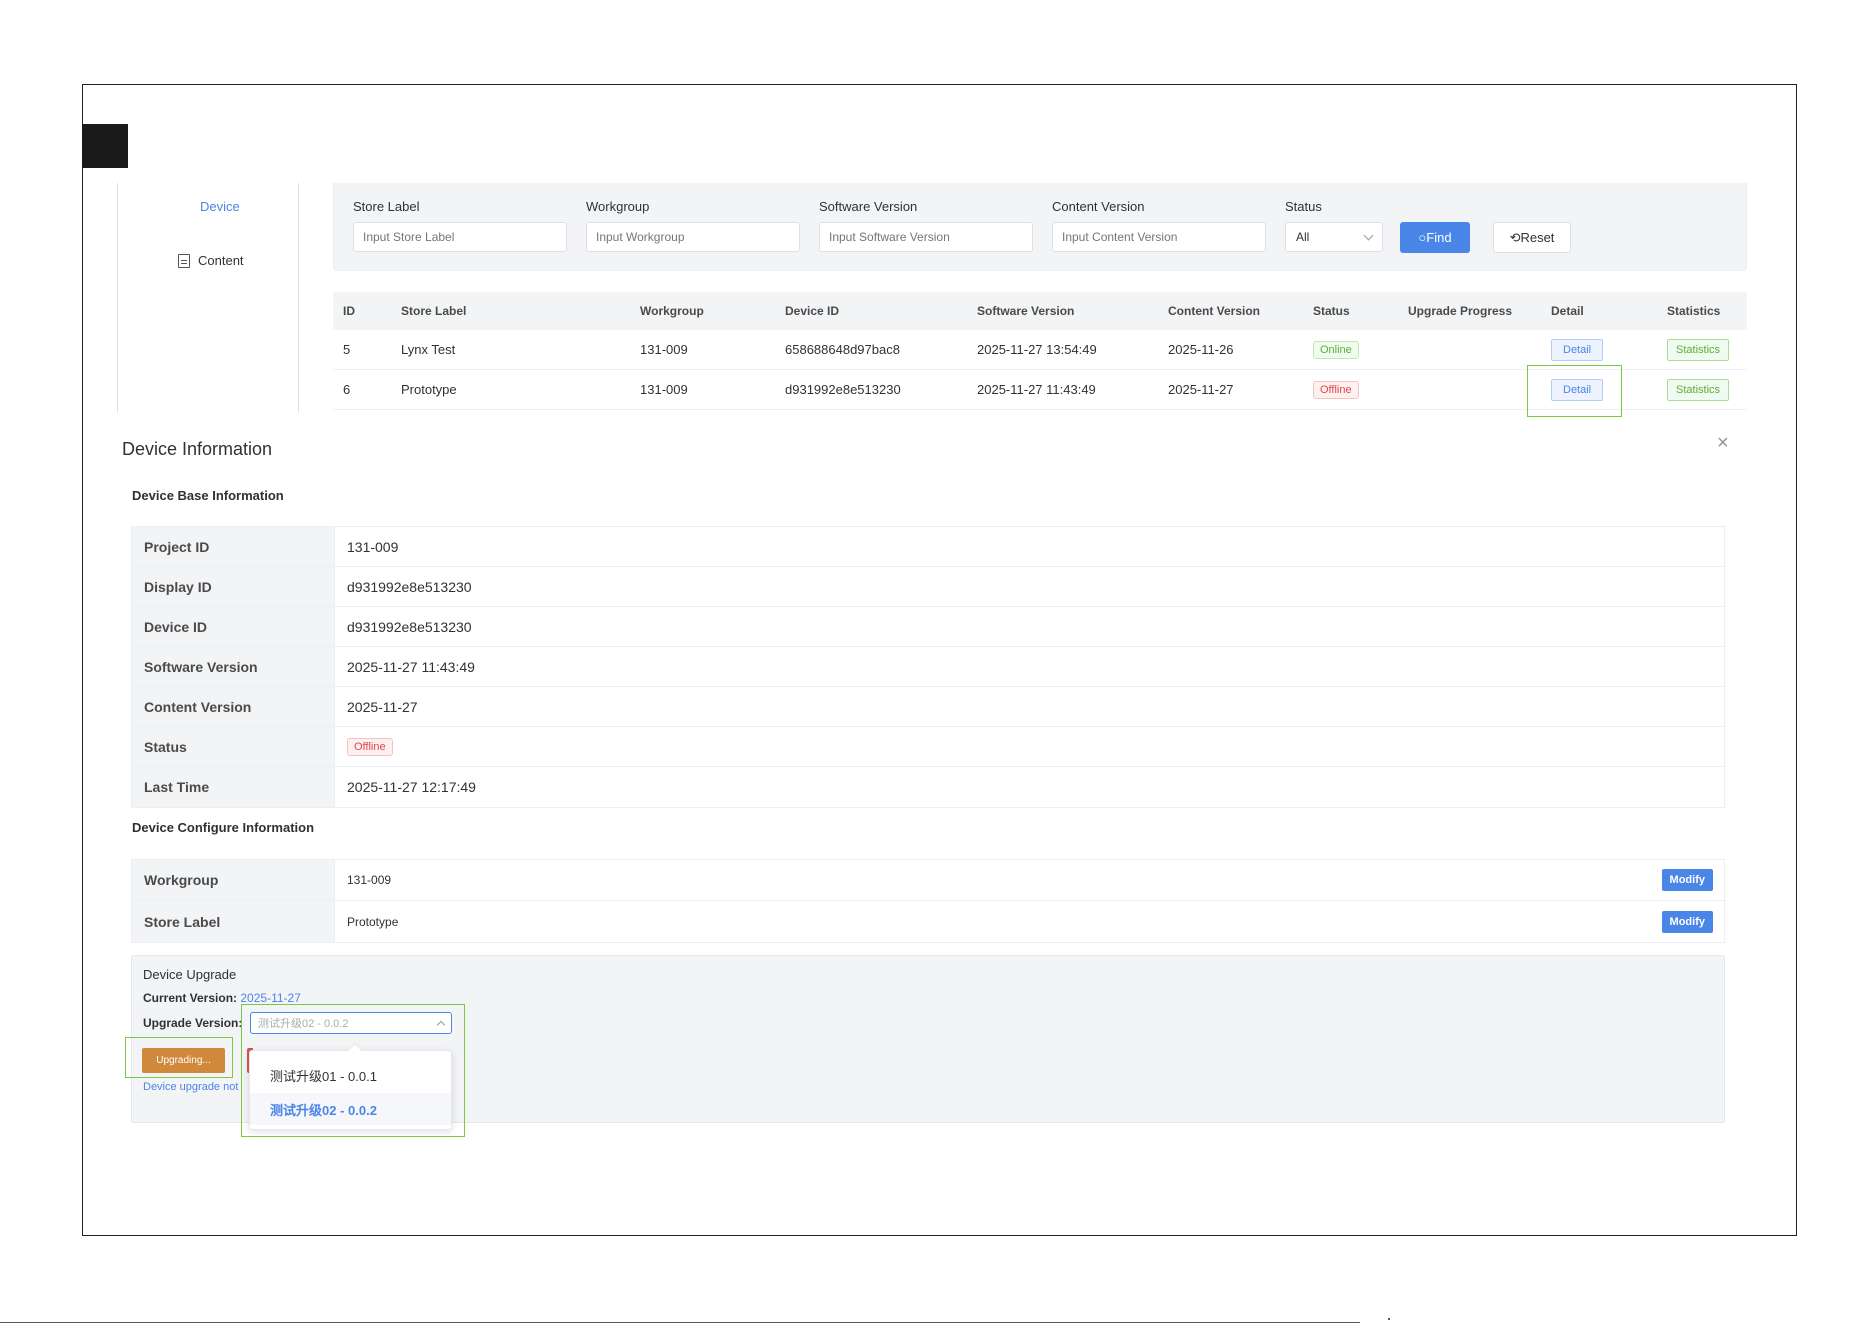  Describe the element at coordinates (220, 206) in the screenshot. I see `sidebar-item-label: Device` at that location.